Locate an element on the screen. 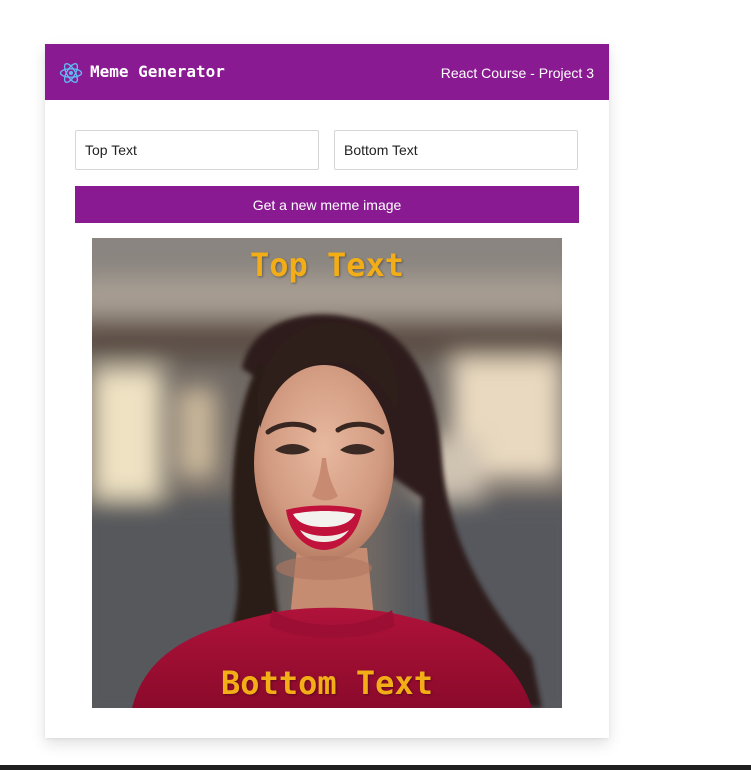  taskbar-strip is located at coordinates (375, 767).